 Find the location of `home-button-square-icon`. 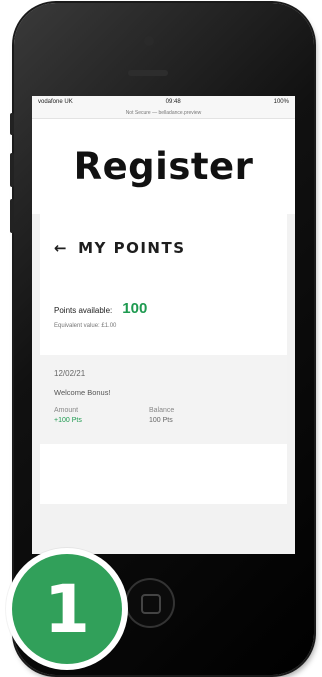

home-button-square-icon is located at coordinates (151, 604).